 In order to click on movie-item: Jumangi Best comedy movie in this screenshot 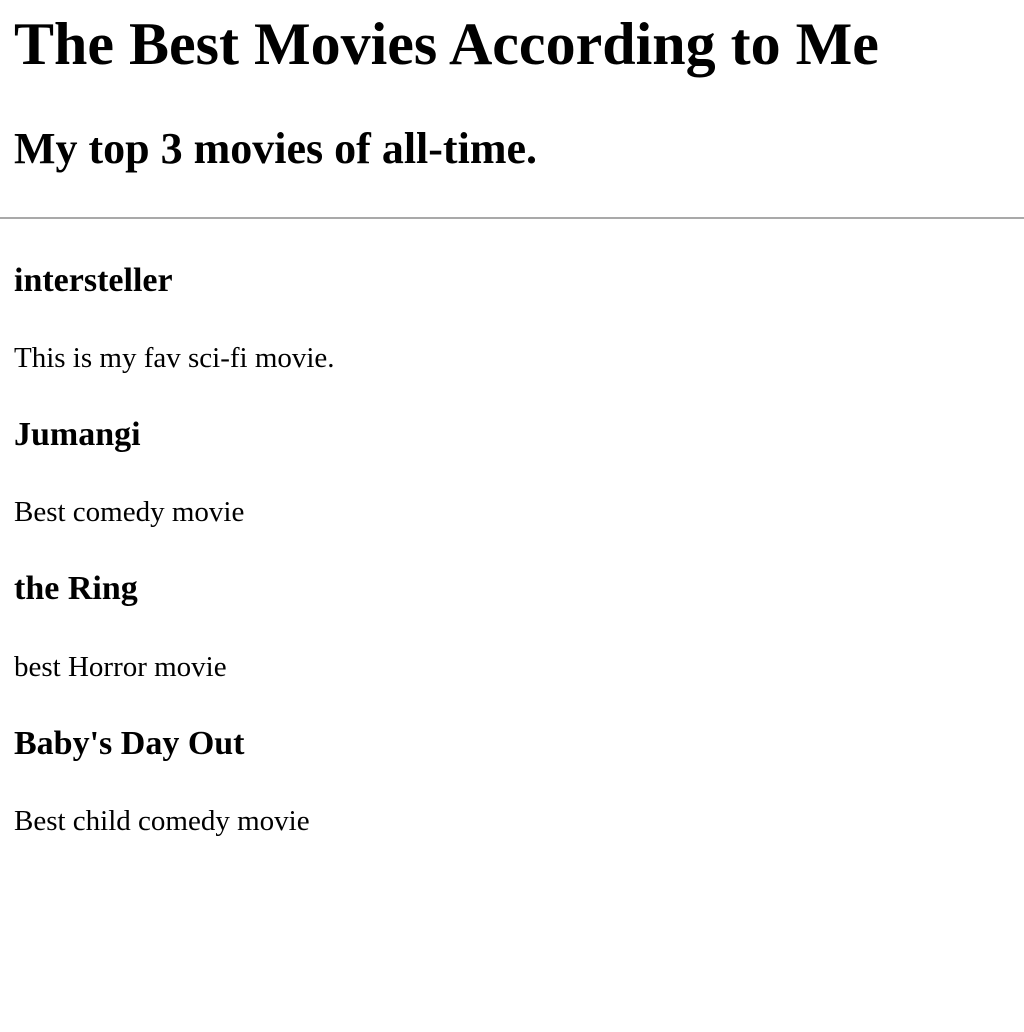, I will do `click(519, 472)`.